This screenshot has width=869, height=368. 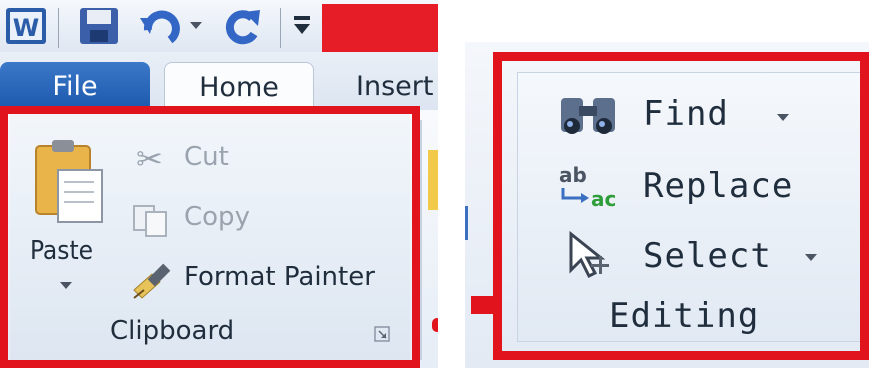 What do you see at coordinates (667, 21) in the screenshot?
I see `right-panel-top` at bounding box center [667, 21].